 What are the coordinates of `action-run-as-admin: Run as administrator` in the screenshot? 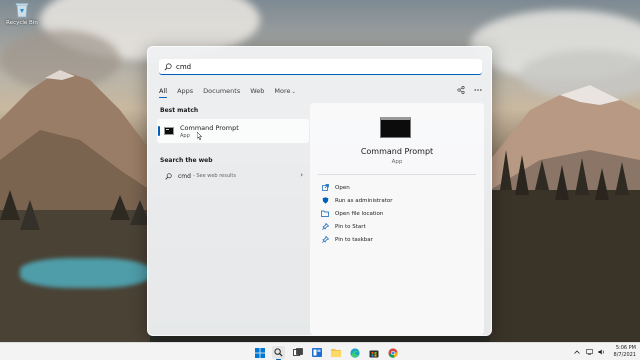 It's located at (398, 200).